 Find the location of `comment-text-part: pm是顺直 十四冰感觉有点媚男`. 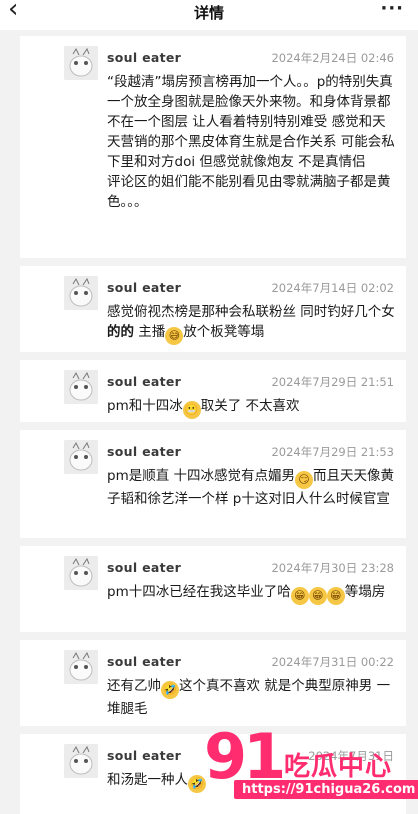

comment-text-part: pm是顺直 十四冰感觉有点媚男 is located at coordinates (201, 476).